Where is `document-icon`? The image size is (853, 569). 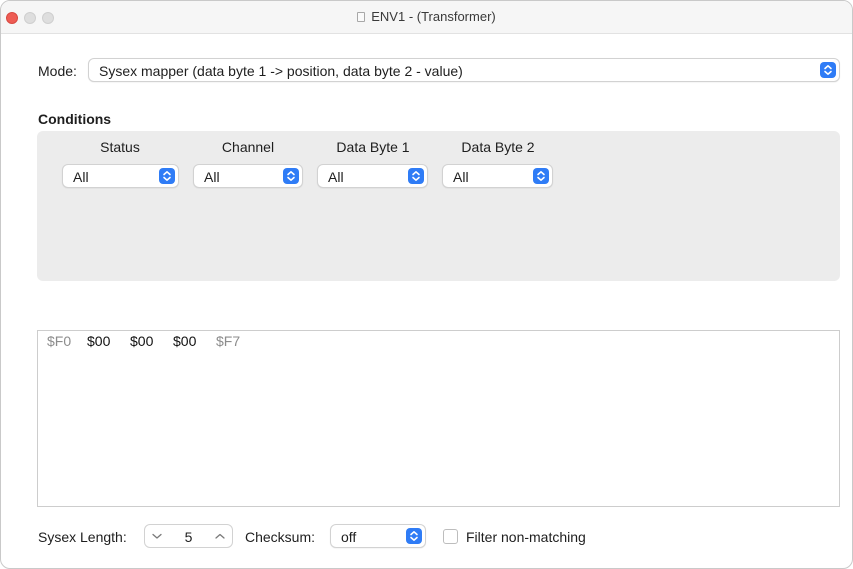 document-icon is located at coordinates (361, 17).